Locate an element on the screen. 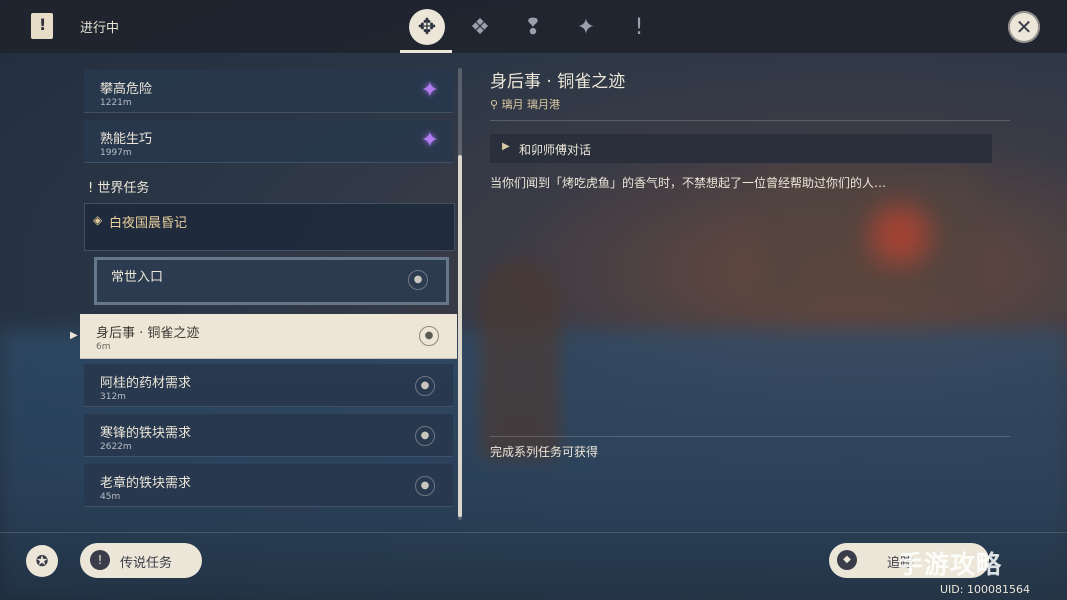 The width and height of the screenshot is (1067, 600). background-fire is located at coordinates (900, 235).